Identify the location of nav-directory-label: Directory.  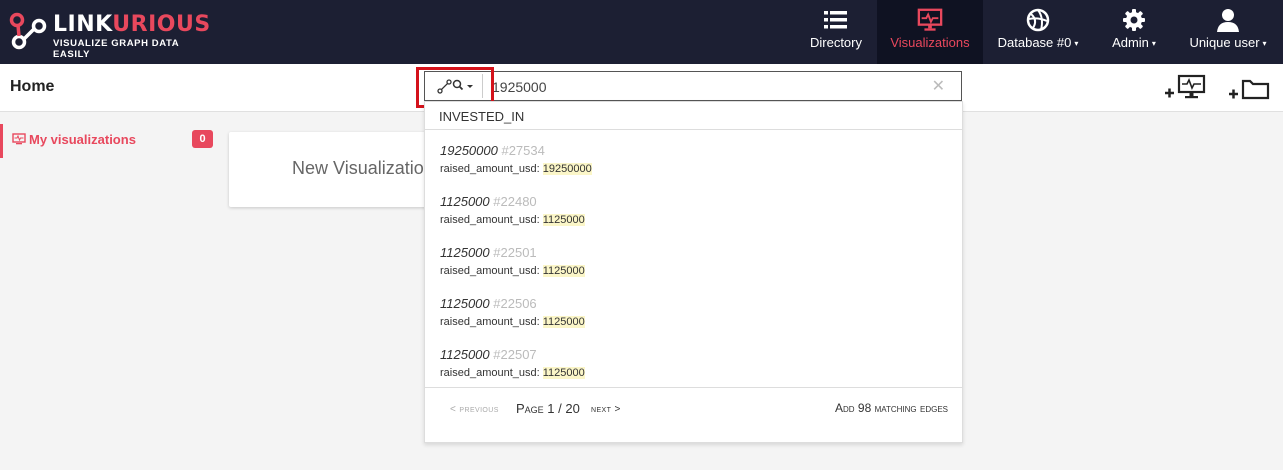
(835, 42).